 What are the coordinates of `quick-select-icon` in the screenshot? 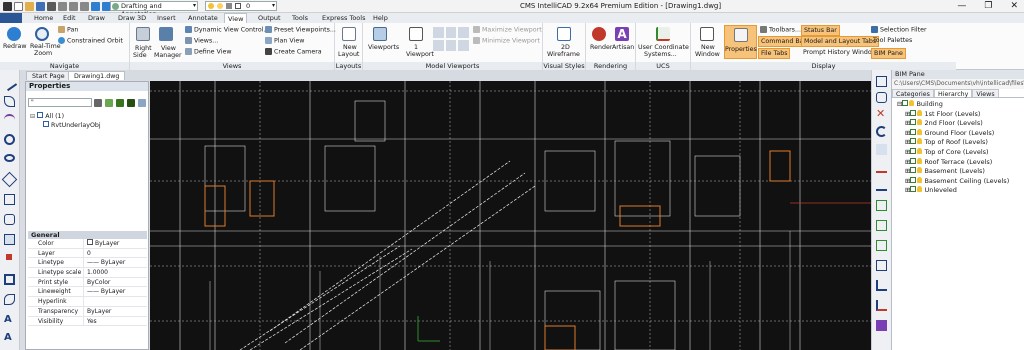 It's located at (120, 103).